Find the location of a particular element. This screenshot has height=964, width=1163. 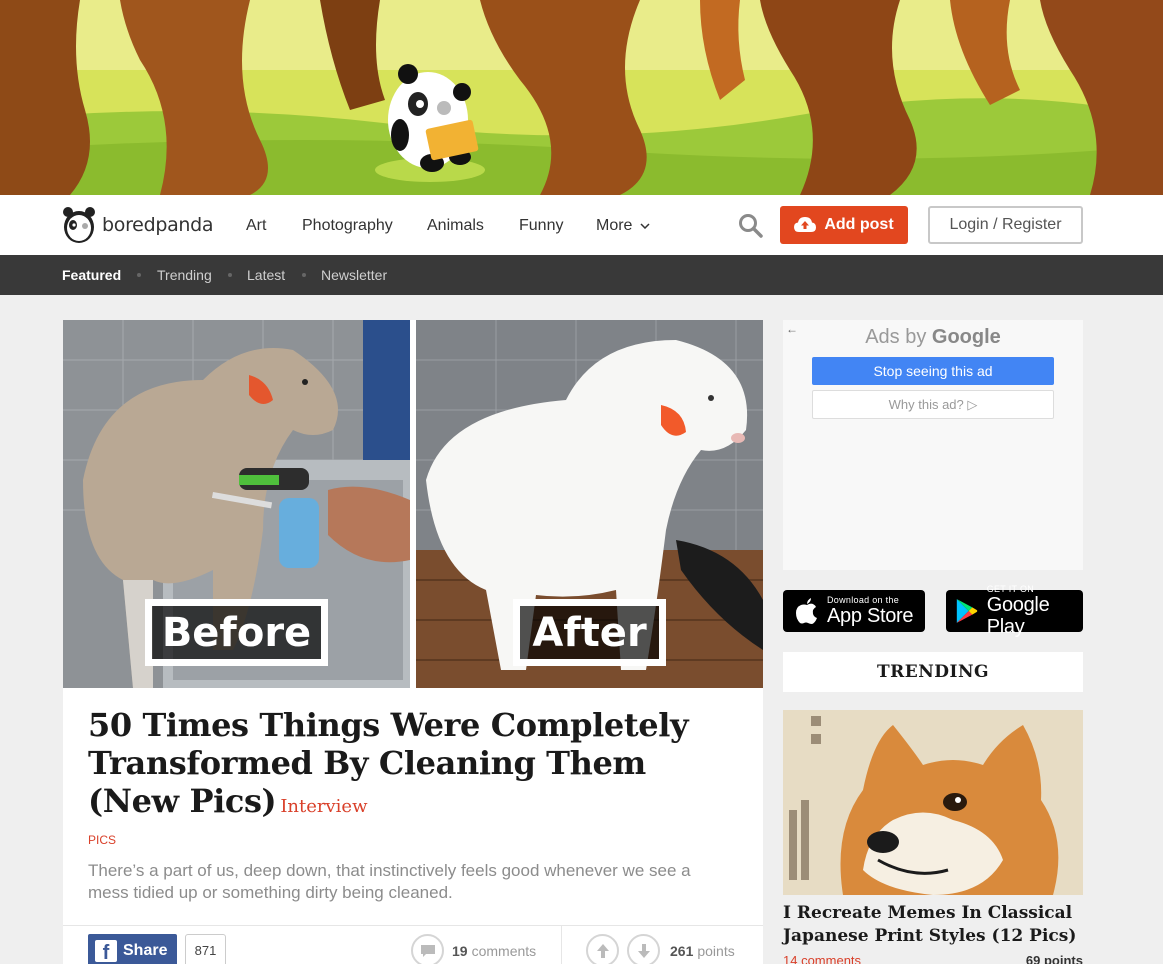

login-register-button: Login / Register is located at coordinates (1005, 225).